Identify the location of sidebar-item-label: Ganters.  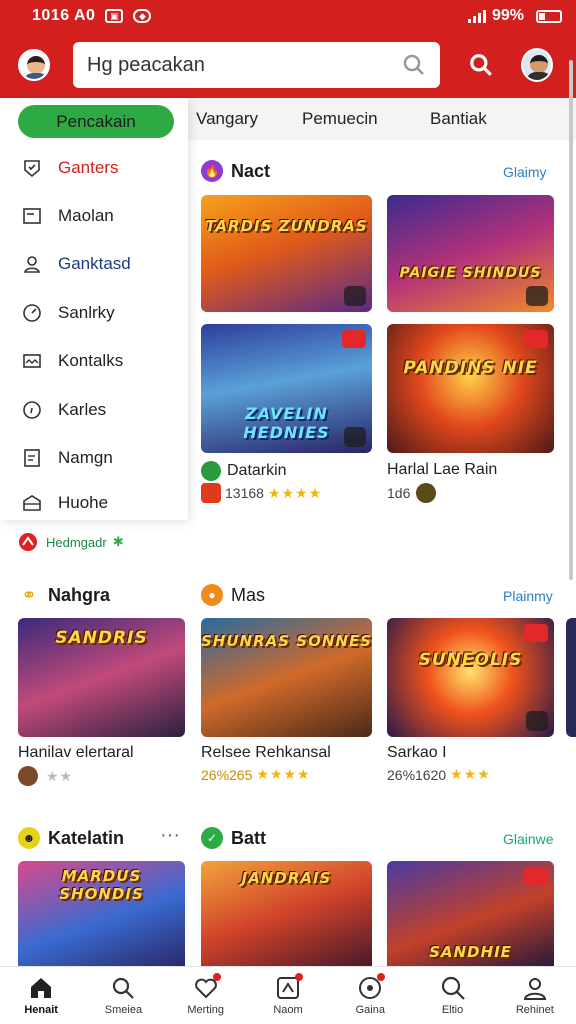
(88, 167).